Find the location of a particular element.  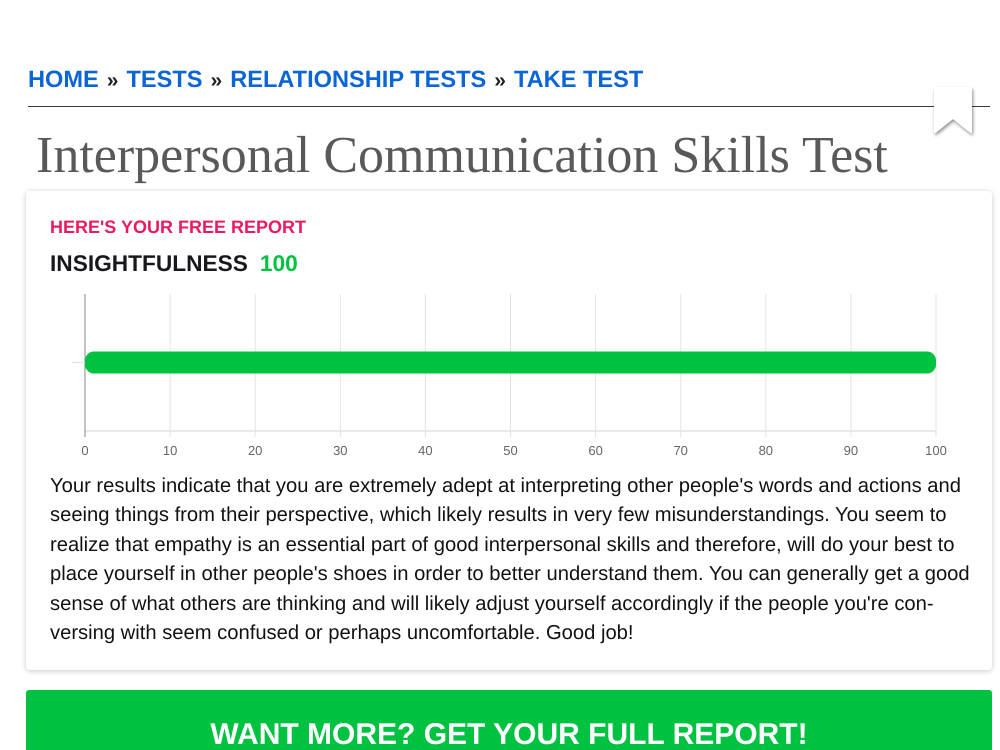

tick-label: 30 is located at coordinates (340, 450).